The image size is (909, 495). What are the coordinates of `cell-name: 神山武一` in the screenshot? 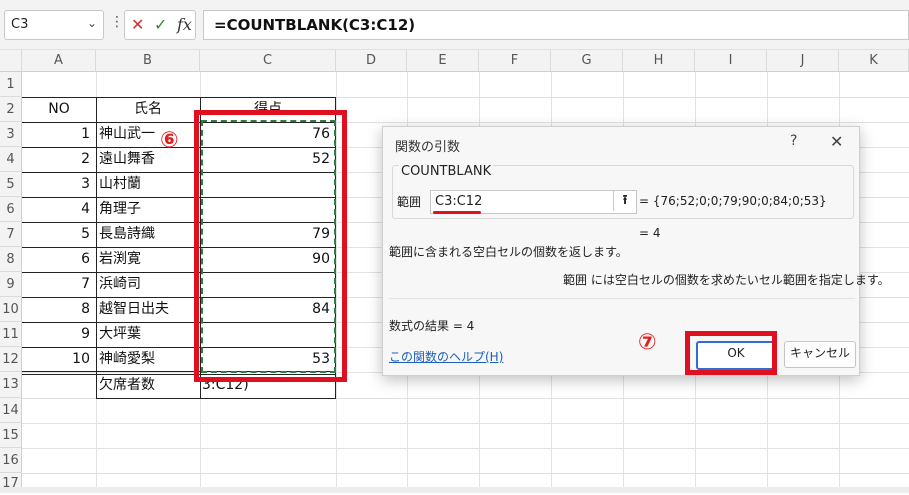 It's located at (149, 134).